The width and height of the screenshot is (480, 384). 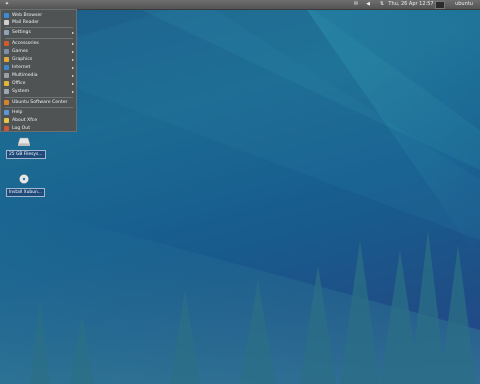 I want to click on menu-item-graphics: Graphics ▸, so click(x=39, y=59).